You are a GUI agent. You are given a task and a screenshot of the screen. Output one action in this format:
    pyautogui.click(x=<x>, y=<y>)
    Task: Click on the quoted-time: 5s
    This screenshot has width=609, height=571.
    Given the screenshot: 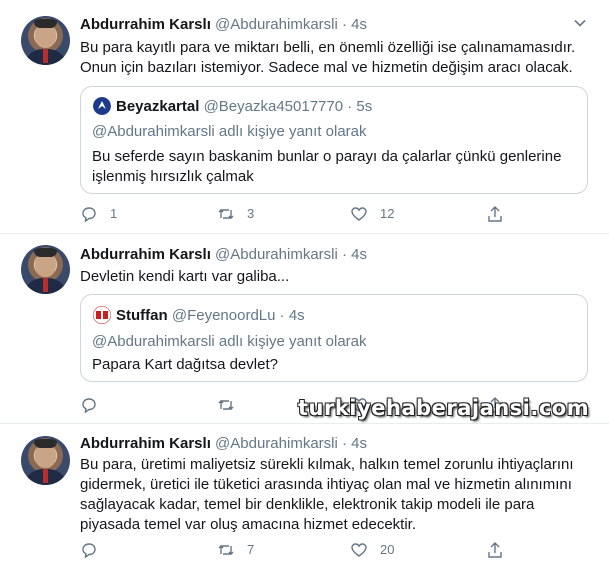 What is the action you would take?
    pyautogui.click(x=364, y=106)
    